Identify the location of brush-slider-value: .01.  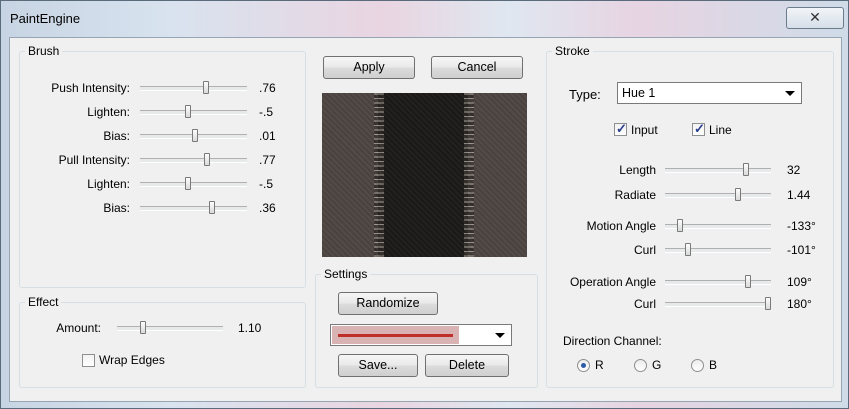
(267, 136).